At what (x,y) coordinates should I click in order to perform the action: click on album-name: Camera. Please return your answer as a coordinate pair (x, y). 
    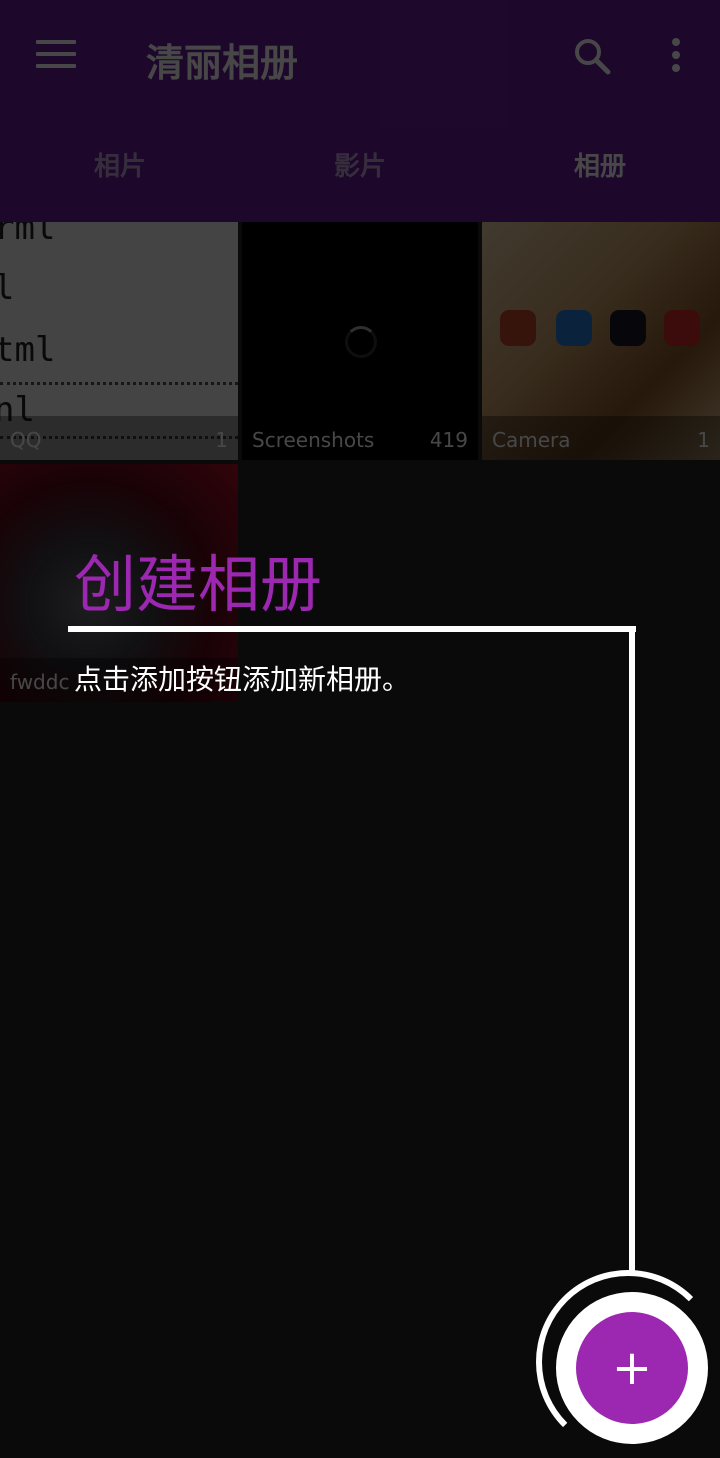
    Looking at the image, I should click on (531, 440).